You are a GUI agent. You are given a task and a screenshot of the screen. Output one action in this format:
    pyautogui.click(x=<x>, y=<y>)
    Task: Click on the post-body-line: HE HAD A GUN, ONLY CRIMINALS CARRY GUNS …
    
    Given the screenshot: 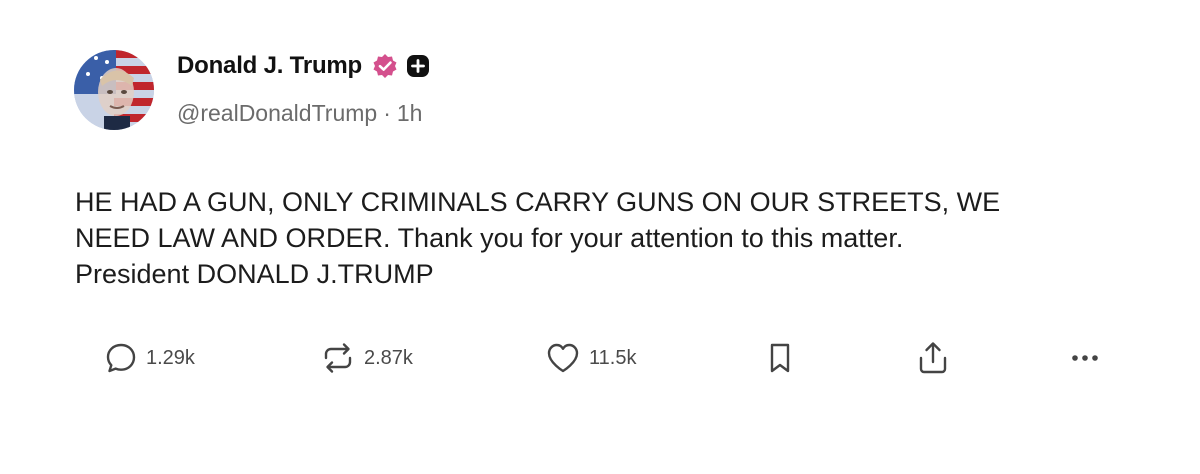 What is the action you would take?
    pyautogui.click(x=538, y=202)
    